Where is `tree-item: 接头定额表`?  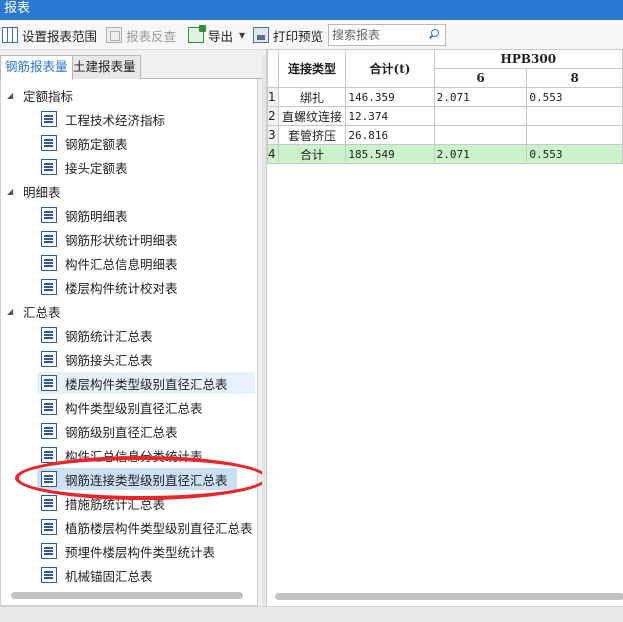
tree-item: 接头定额表 is located at coordinates (84, 167).